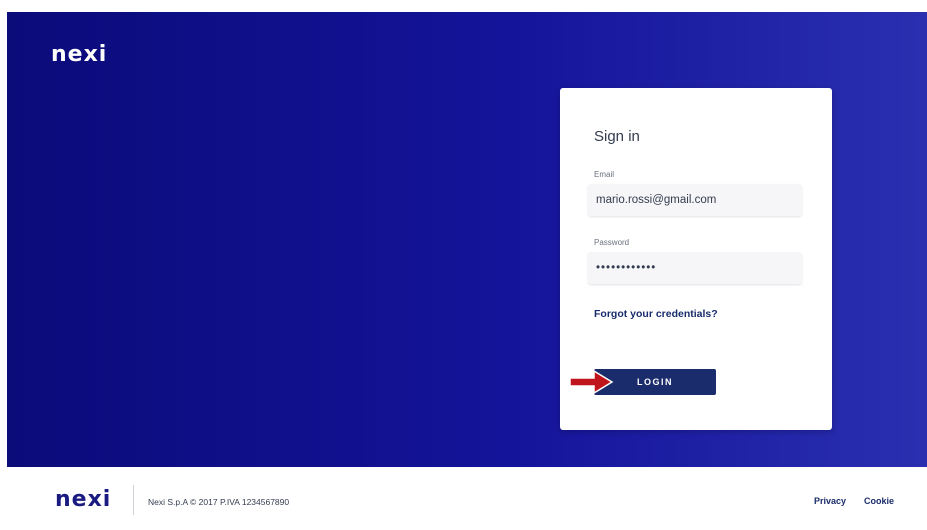  Describe the element at coordinates (133, 500) in the screenshot. I see `footer-divider` at that location.